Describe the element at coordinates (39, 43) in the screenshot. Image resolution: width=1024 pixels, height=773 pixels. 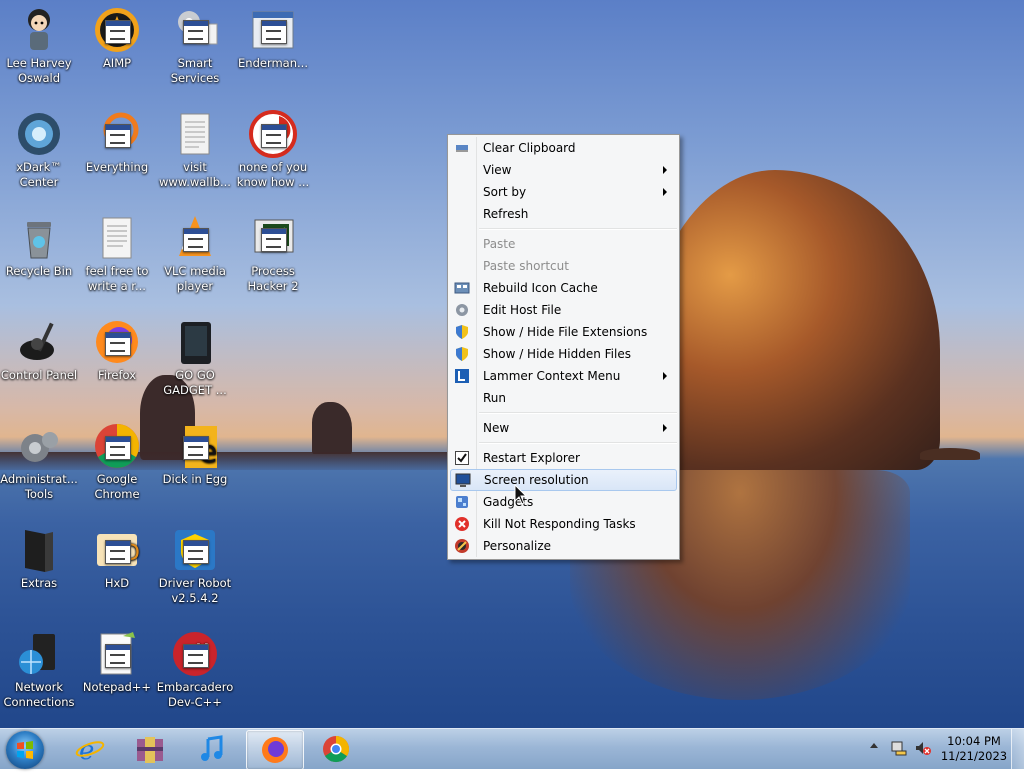
I see `desktop-icon-lee-harvey-oswald: Lee Harvey Oswald` at that location.